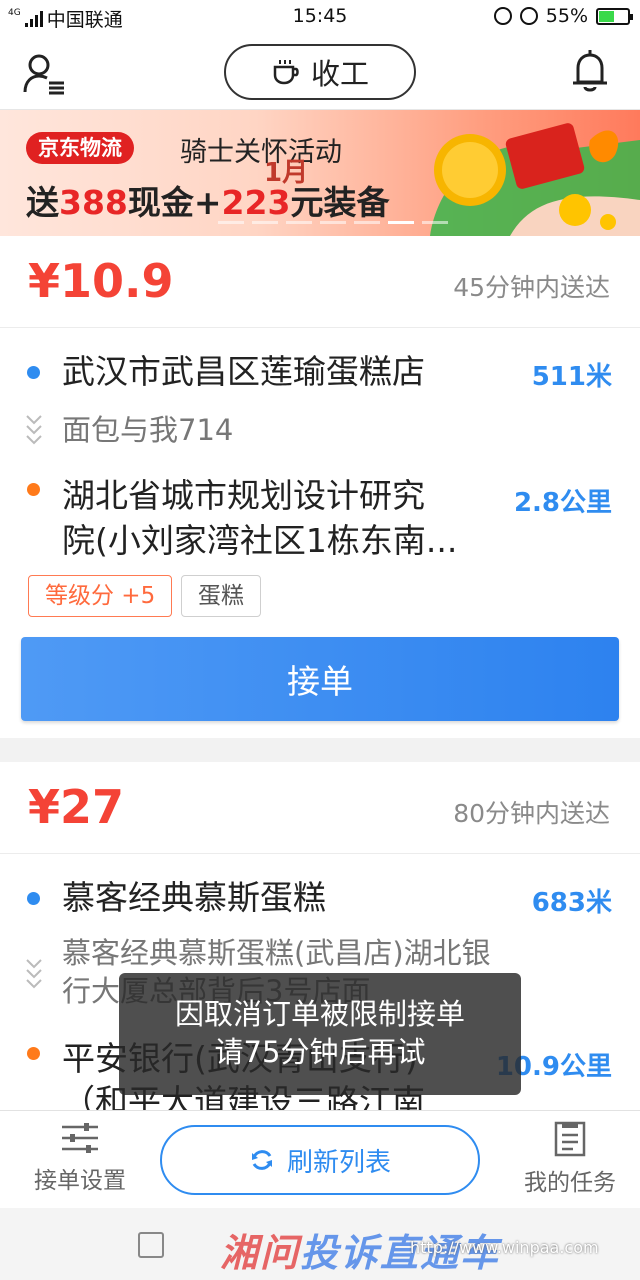 The height and width of the screenshot is (1280, 640). What do you see at coordinates (319, 1014) in the screenshot?
I see `toast-line1: 因取消订单被限制接单` at bounding box center [319, 1014].